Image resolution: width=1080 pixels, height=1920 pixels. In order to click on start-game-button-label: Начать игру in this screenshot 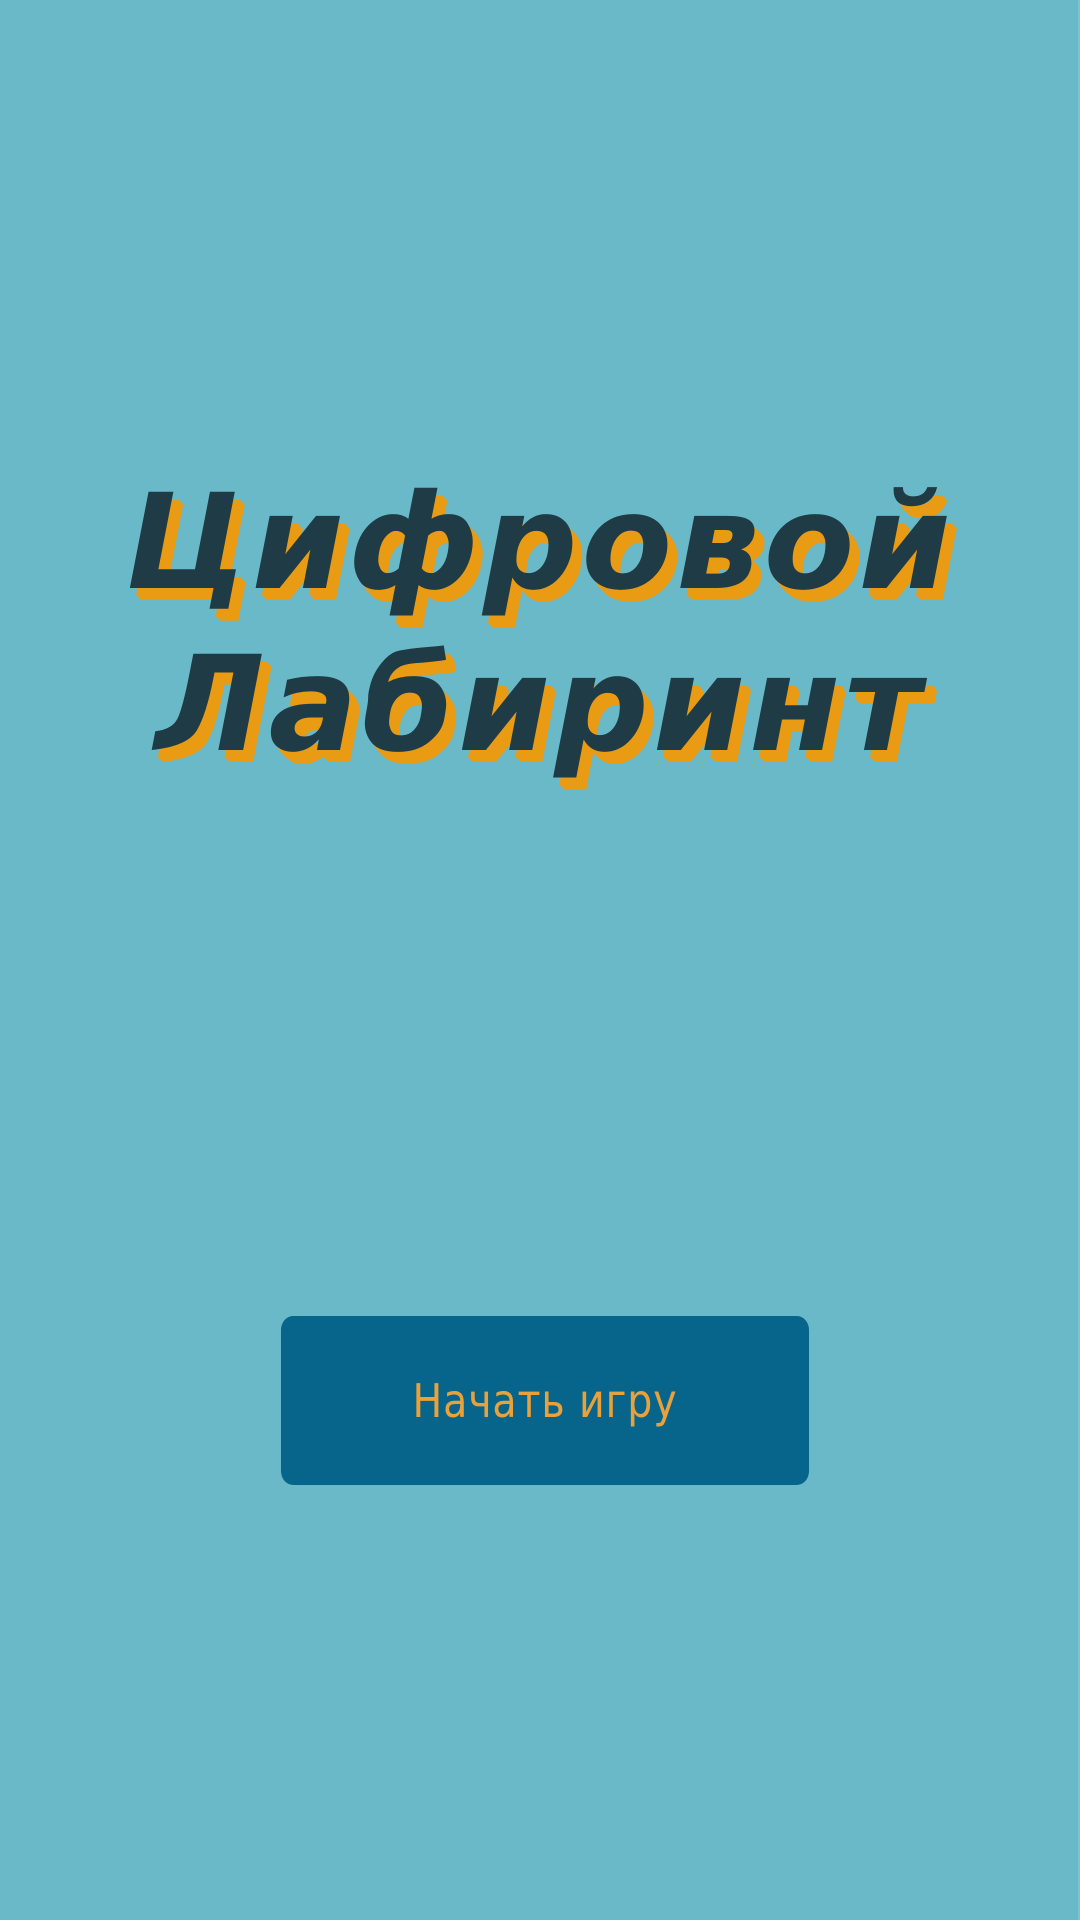, I will do `click(545, 1400)`.